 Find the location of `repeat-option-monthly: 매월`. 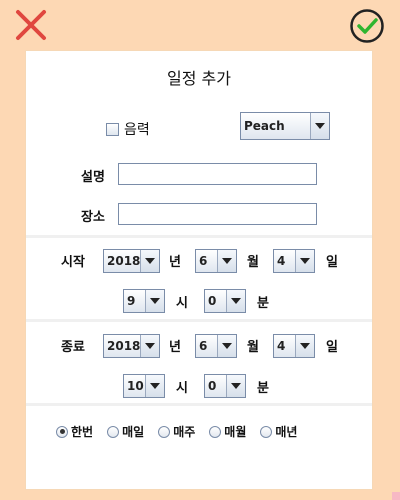

repeat-option-monthly: 매월 is located at coordinates (227, 431).